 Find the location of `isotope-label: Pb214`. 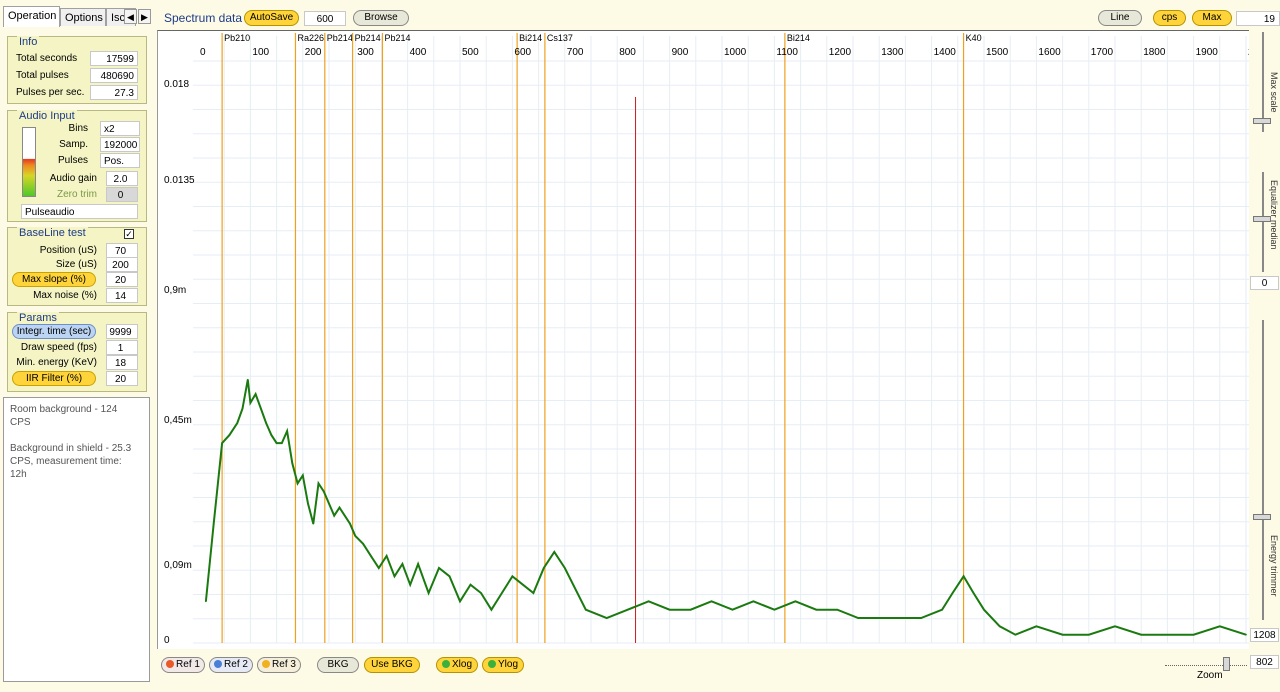

isotope-label: Pb214 is located at coordinates (340, 38).